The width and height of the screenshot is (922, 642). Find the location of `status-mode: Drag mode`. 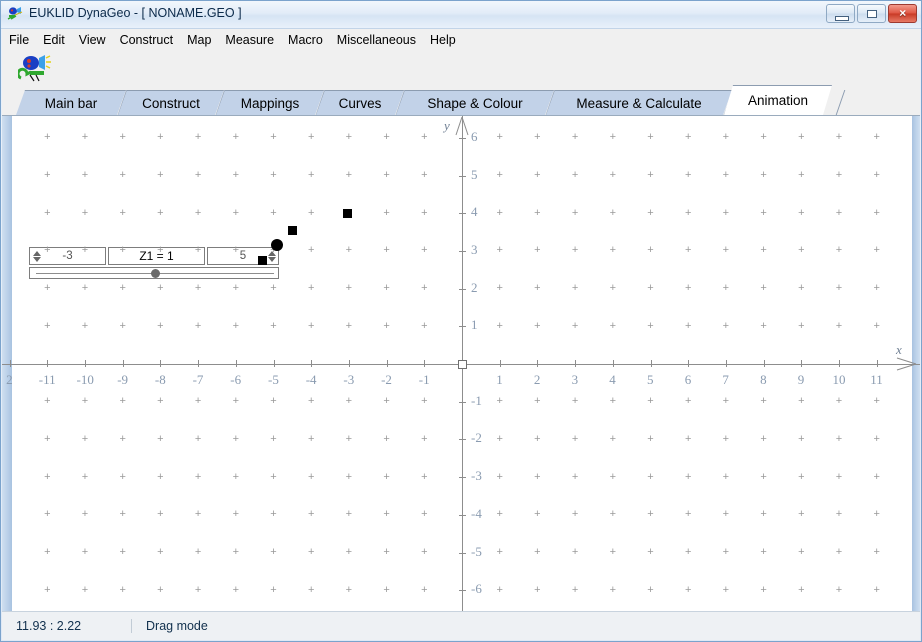

status-mode: Drag mode is located at coordinates (177, 626).